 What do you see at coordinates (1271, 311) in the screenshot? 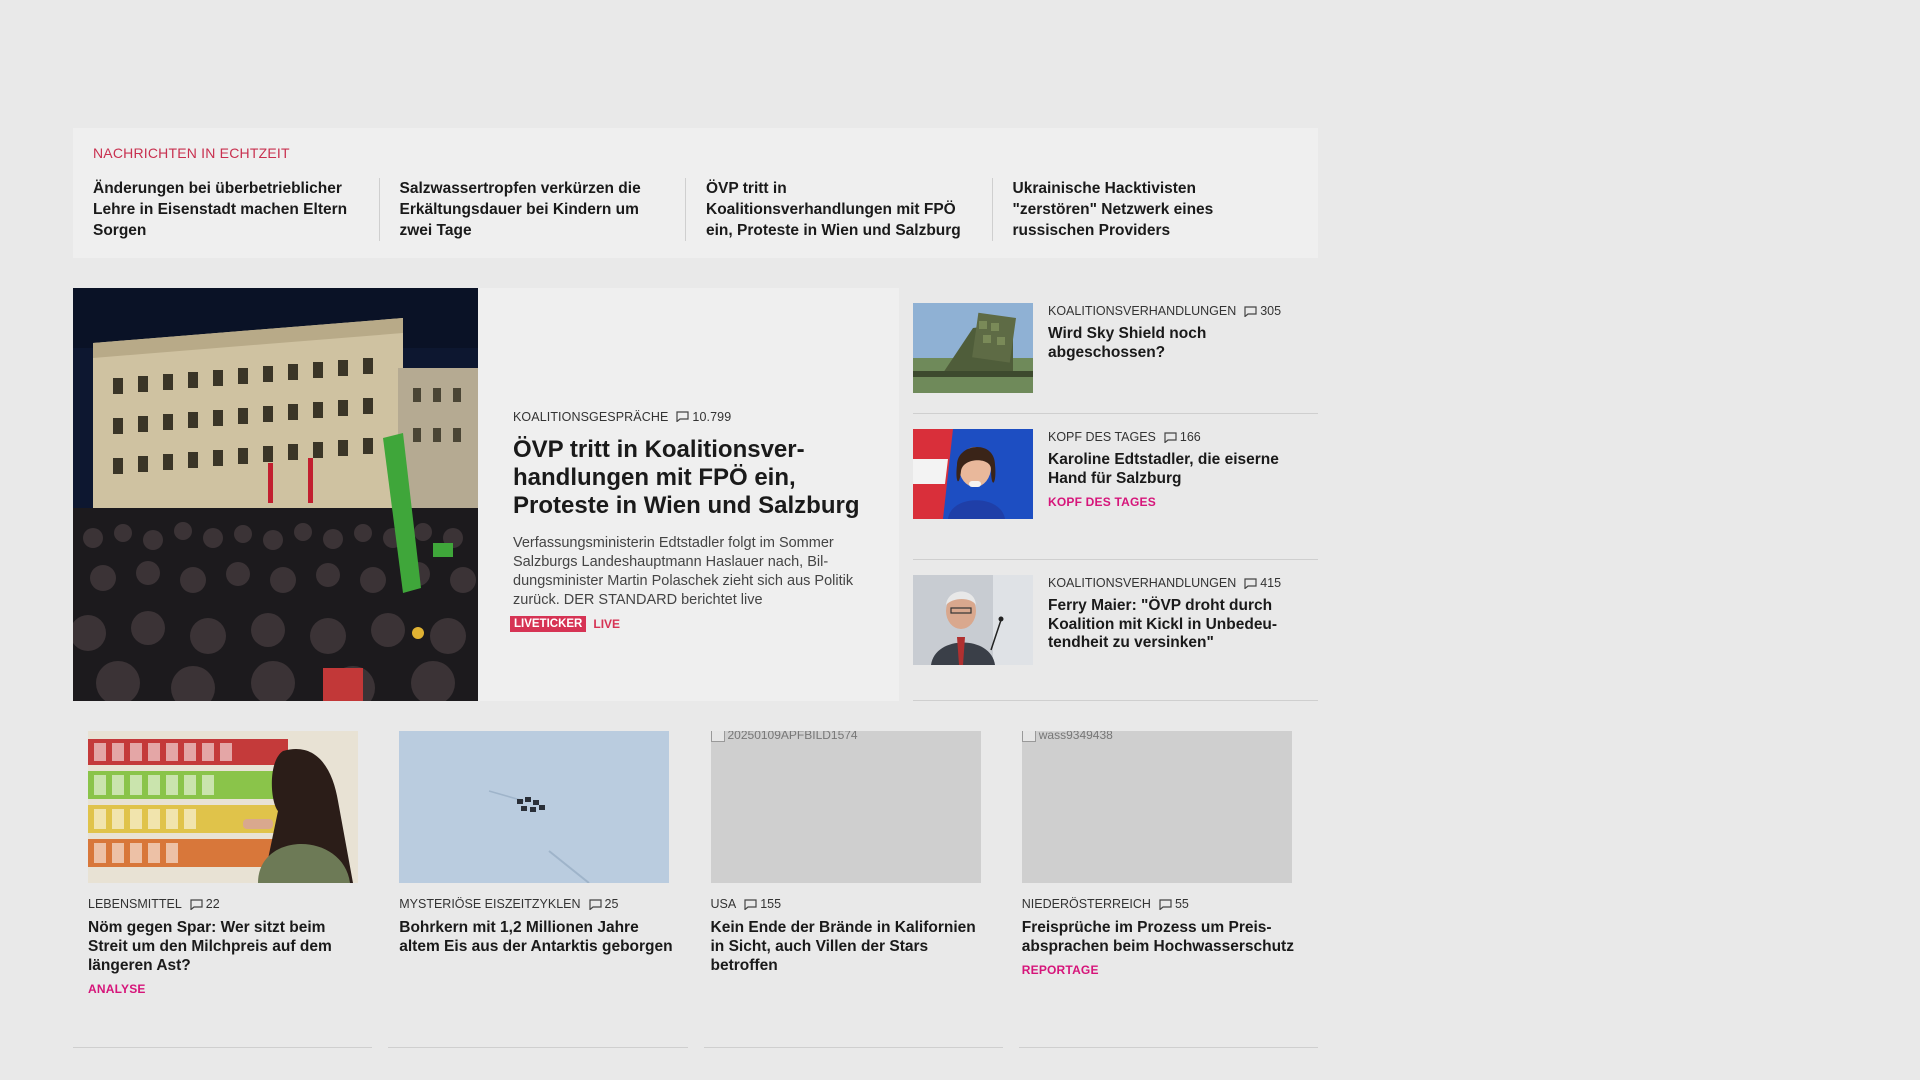
I see `comment-count-value: 305` at bounding box center [1271, 311].